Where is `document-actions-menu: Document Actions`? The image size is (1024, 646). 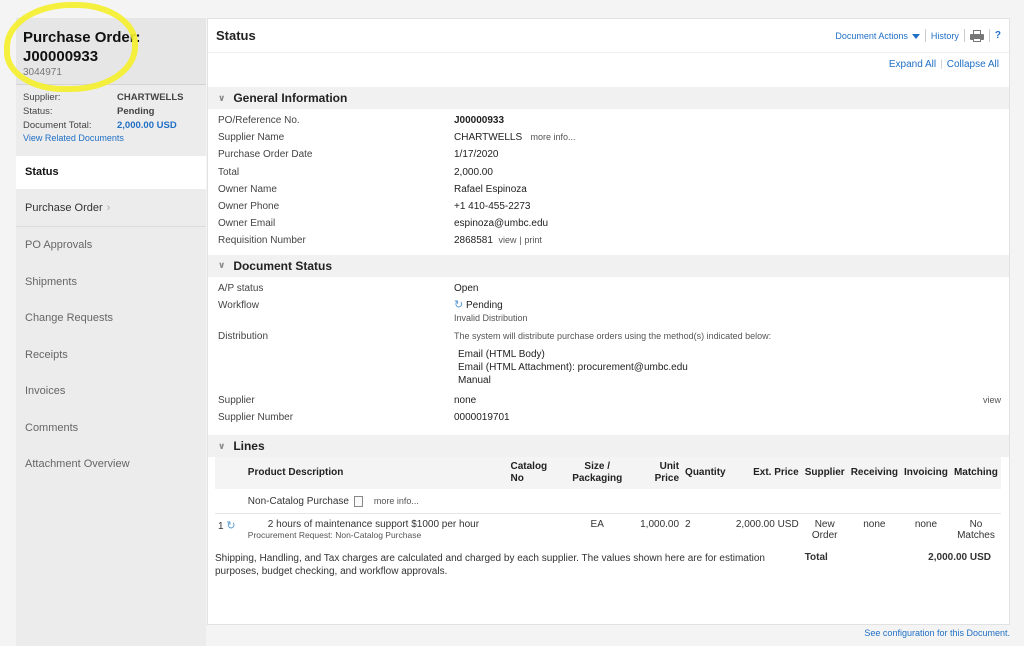
document-actions-menu: Document Actions is located at coordinates (877, 36).